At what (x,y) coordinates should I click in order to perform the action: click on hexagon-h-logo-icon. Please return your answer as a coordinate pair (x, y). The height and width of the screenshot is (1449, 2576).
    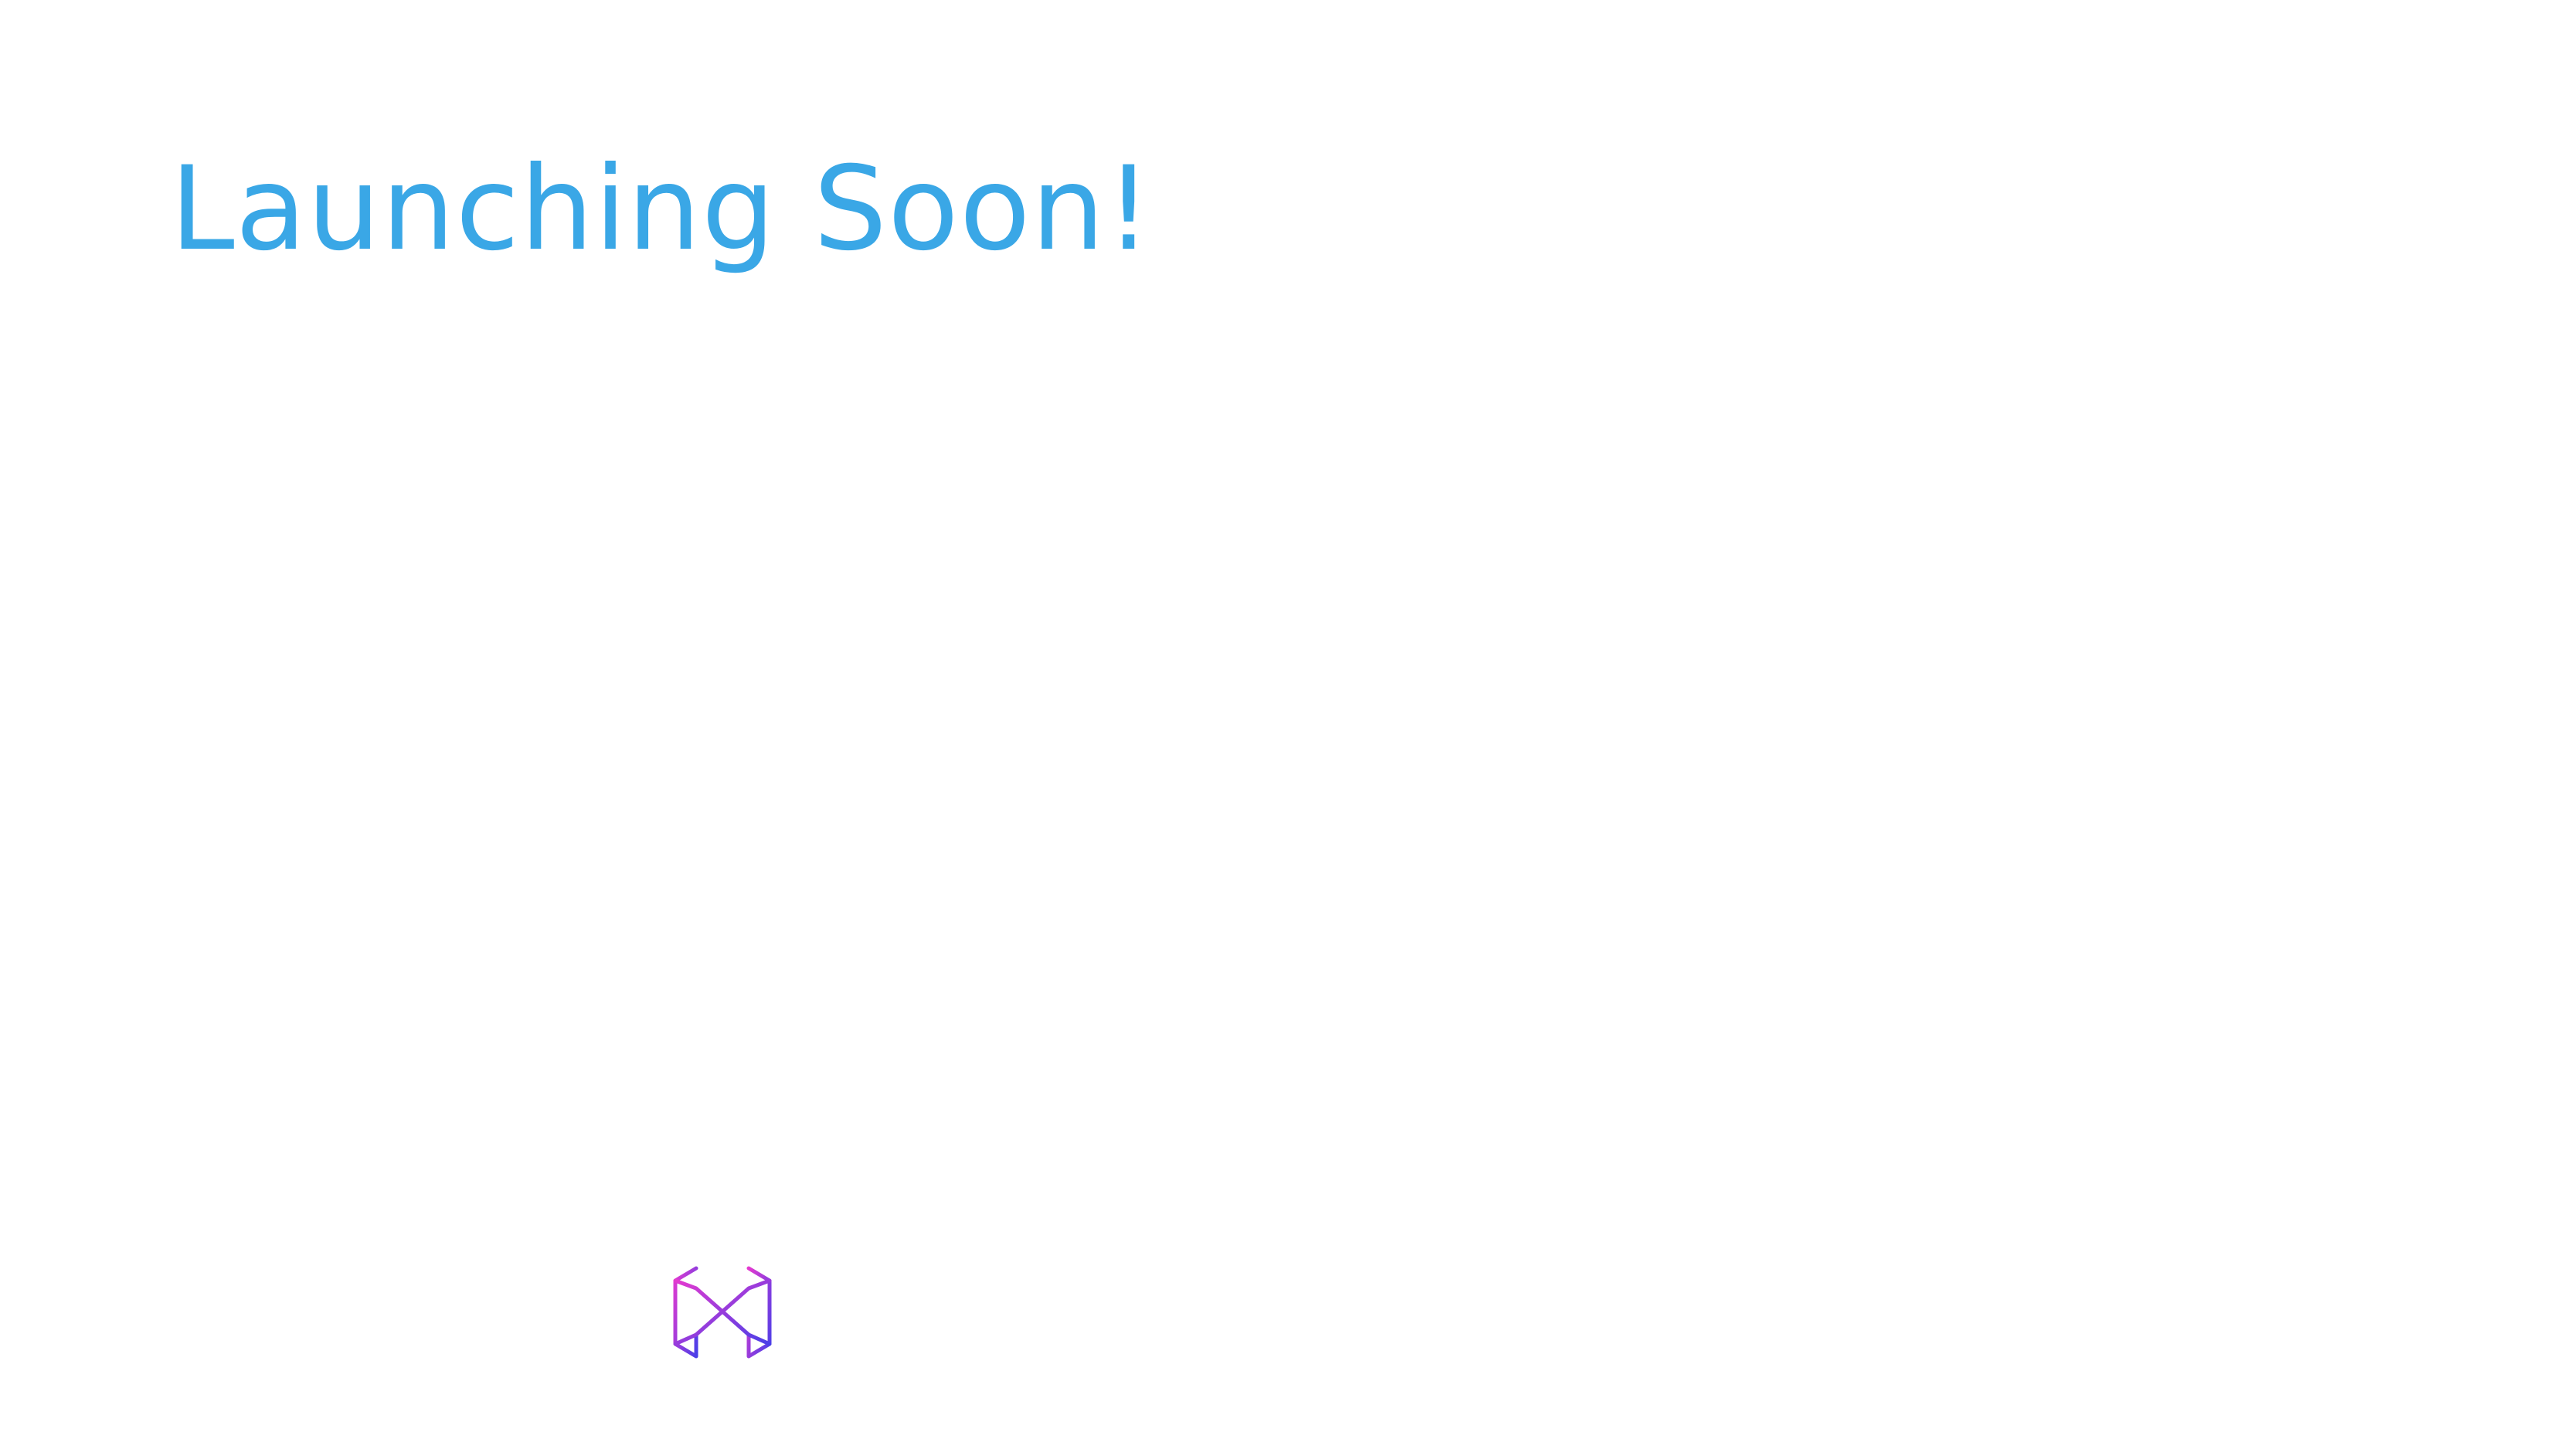
    Looking at the image, I should click on (722, 1312).